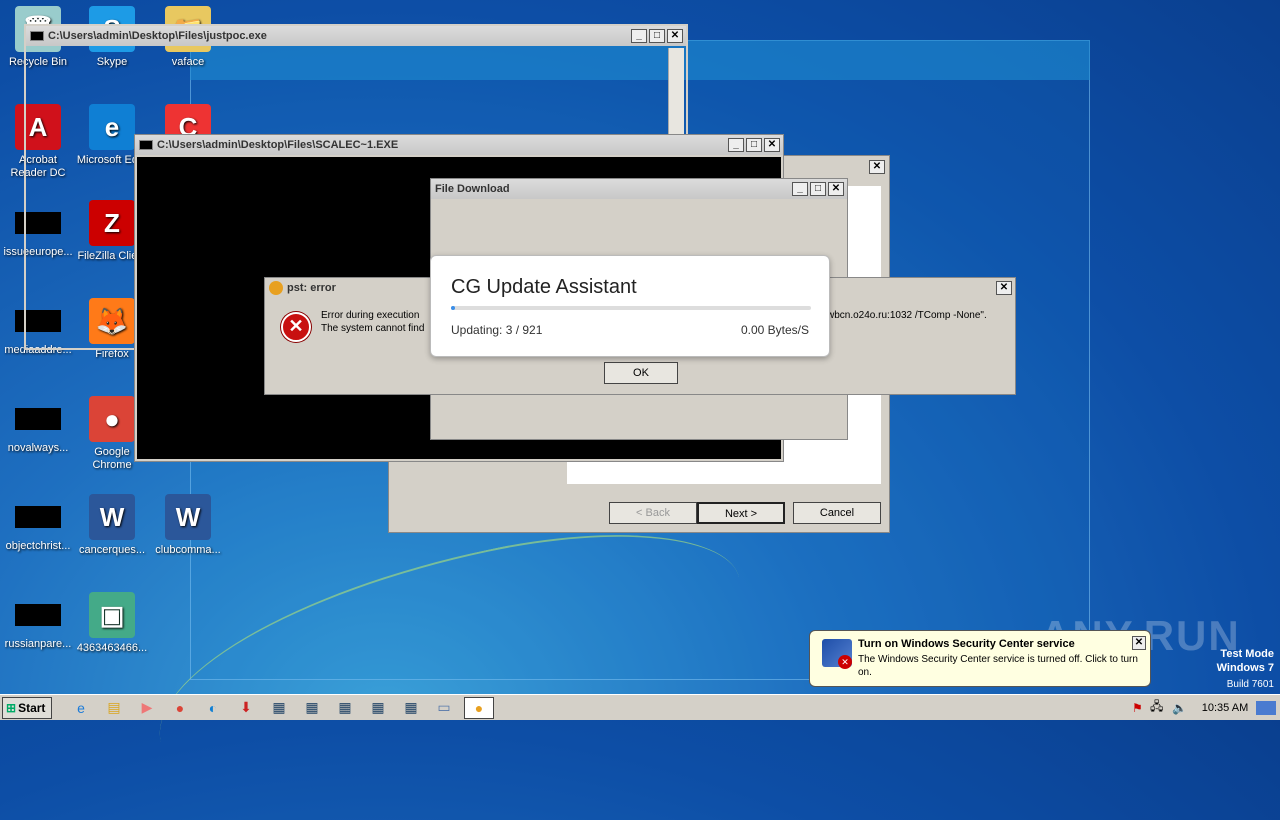 This screenshot has height=820, width=1280. What do you see at coordinates (877, 167) in the screenshot?
I see `wizard-close-button: ✕` at bounding box center [877, 167].